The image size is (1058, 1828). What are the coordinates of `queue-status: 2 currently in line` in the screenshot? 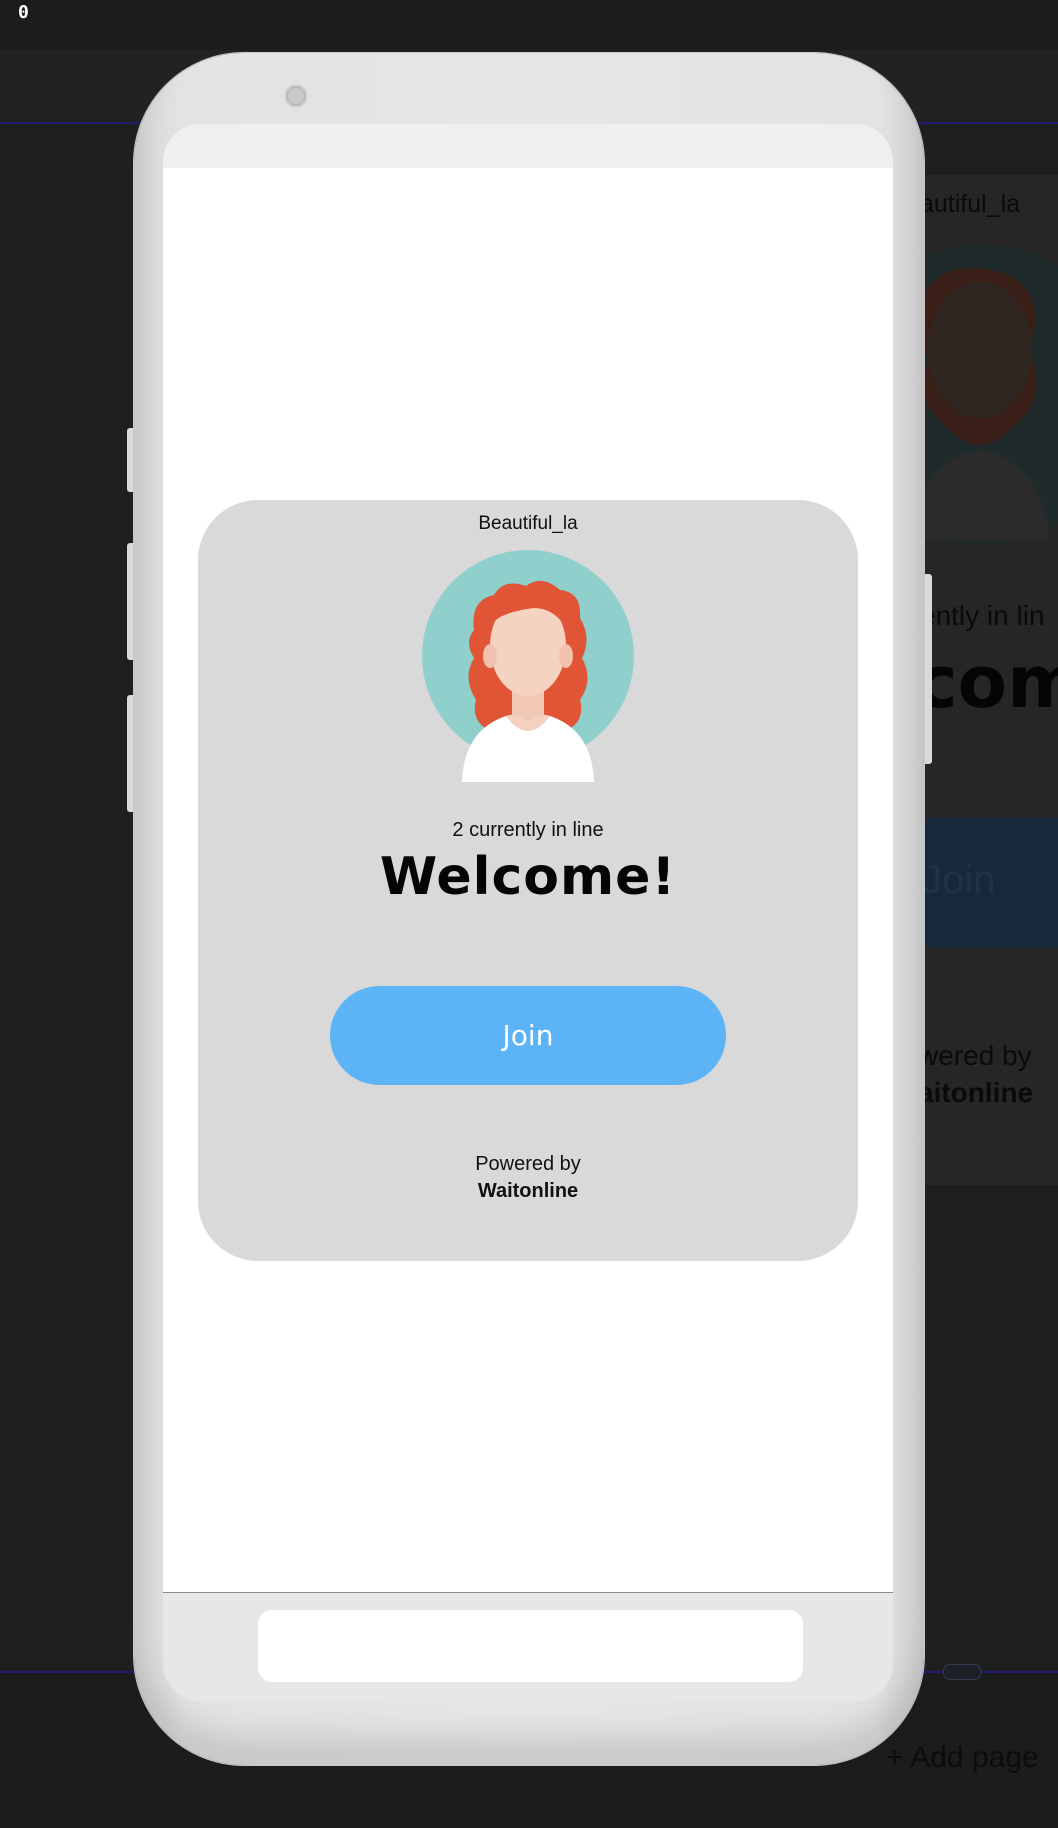 It's located at (528, 830).